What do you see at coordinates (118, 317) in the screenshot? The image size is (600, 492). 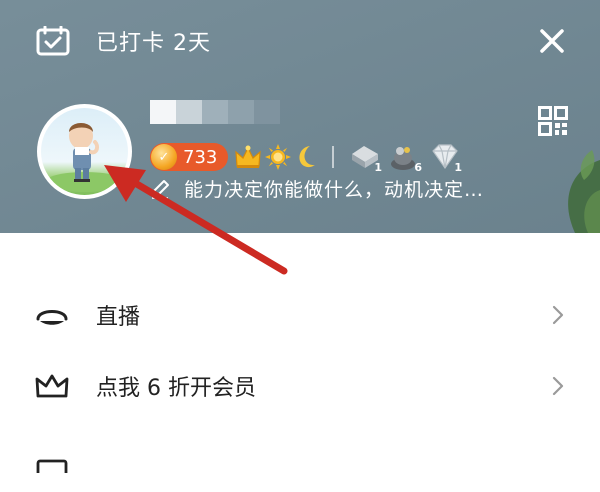 I see `menu-label-live: 直播` at bounding box center [118, 317].